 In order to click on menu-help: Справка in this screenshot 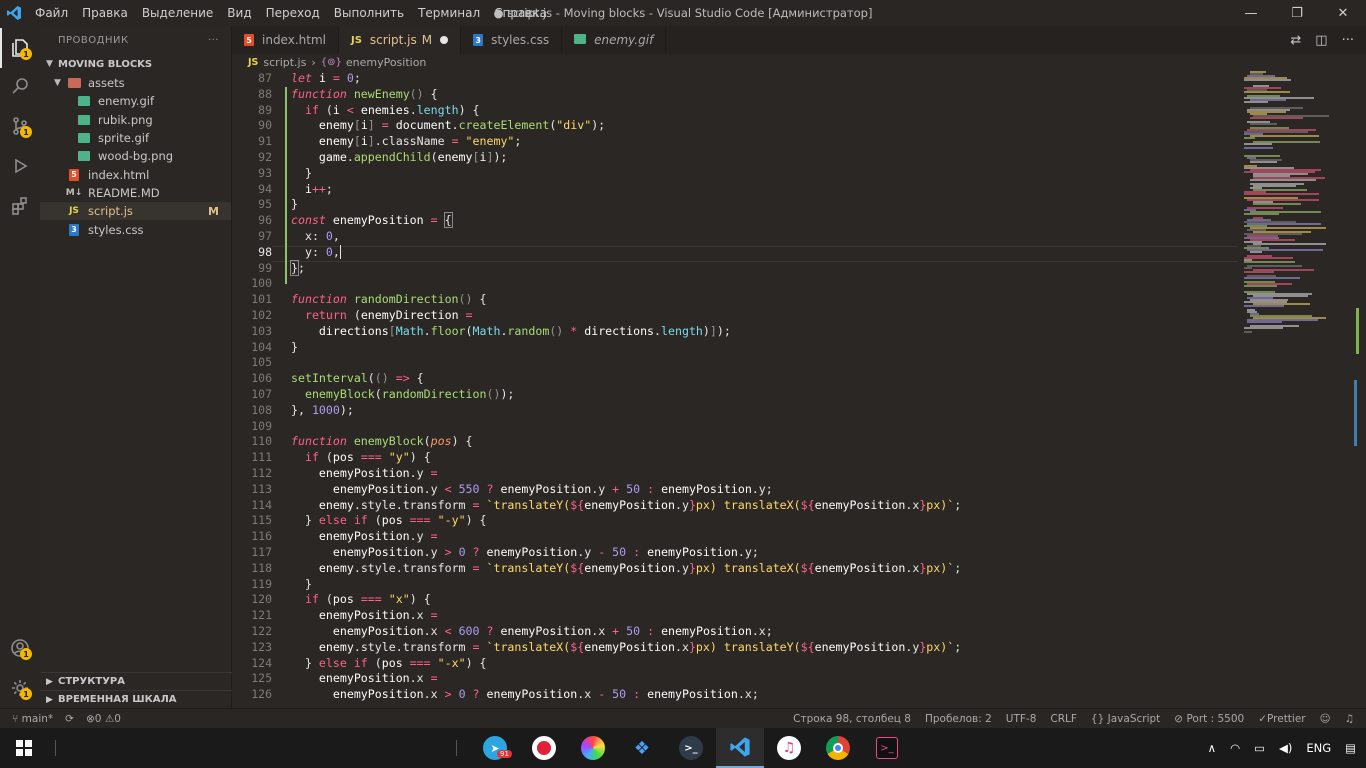, I will do `click(520, 13)`.